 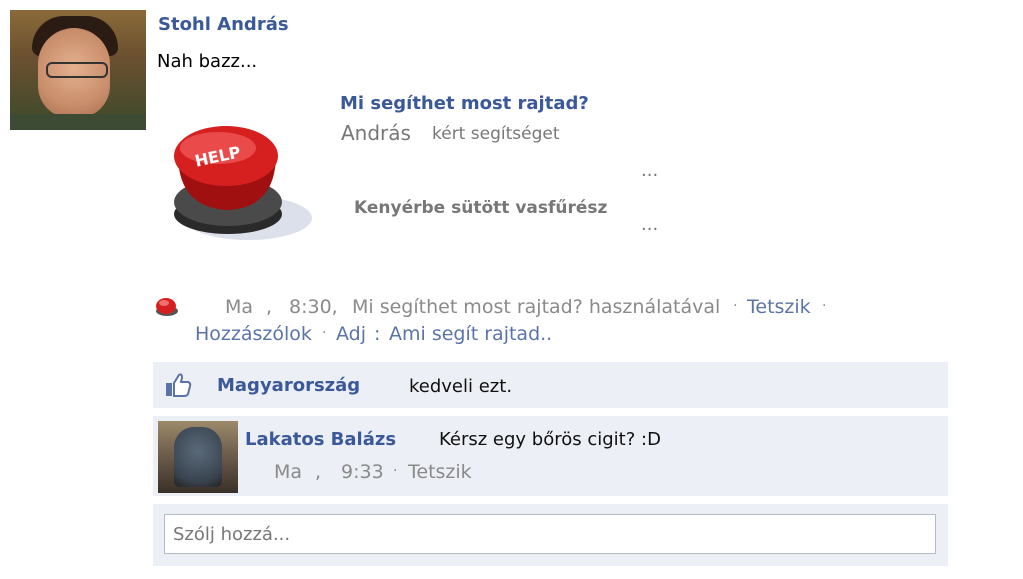 I want to click on reply-area, so click(x=550, y=535).